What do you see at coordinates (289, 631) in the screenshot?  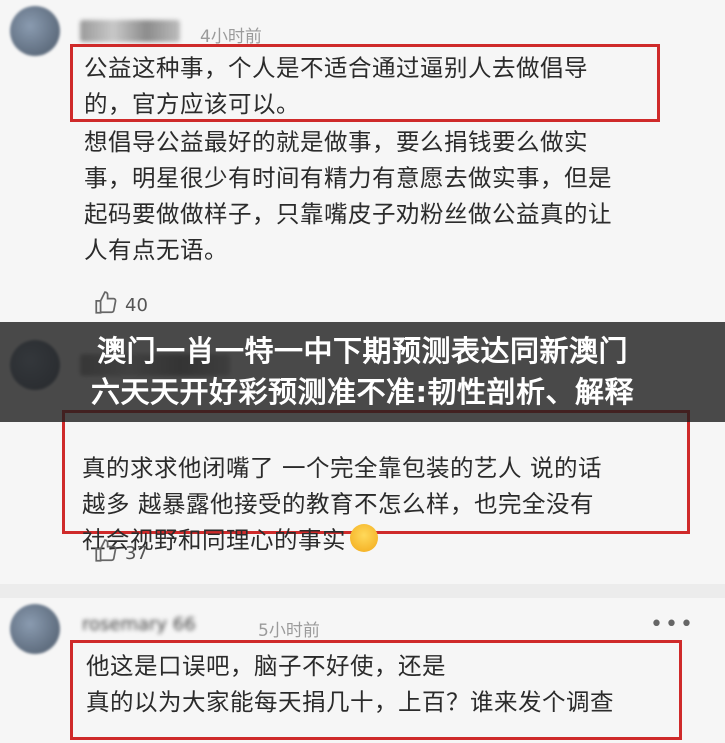 I see `comment-time: 5小时前` at bounding box center [289, 631].